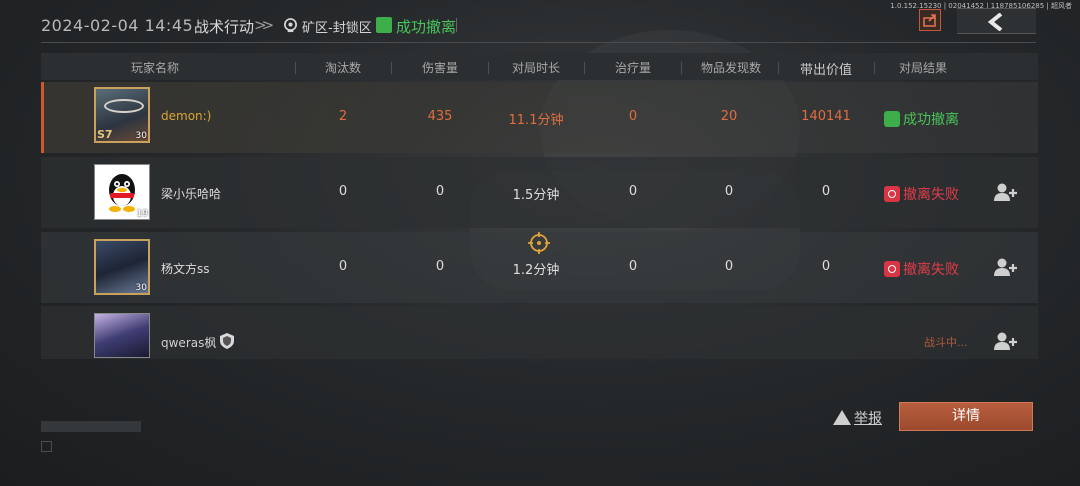 This screenshot has height=486, width=1080. What do you see at coordinates (931, 120) in the screenshot?
I see `player-result-label: 成功撤离` at bounding box center [931, 120].